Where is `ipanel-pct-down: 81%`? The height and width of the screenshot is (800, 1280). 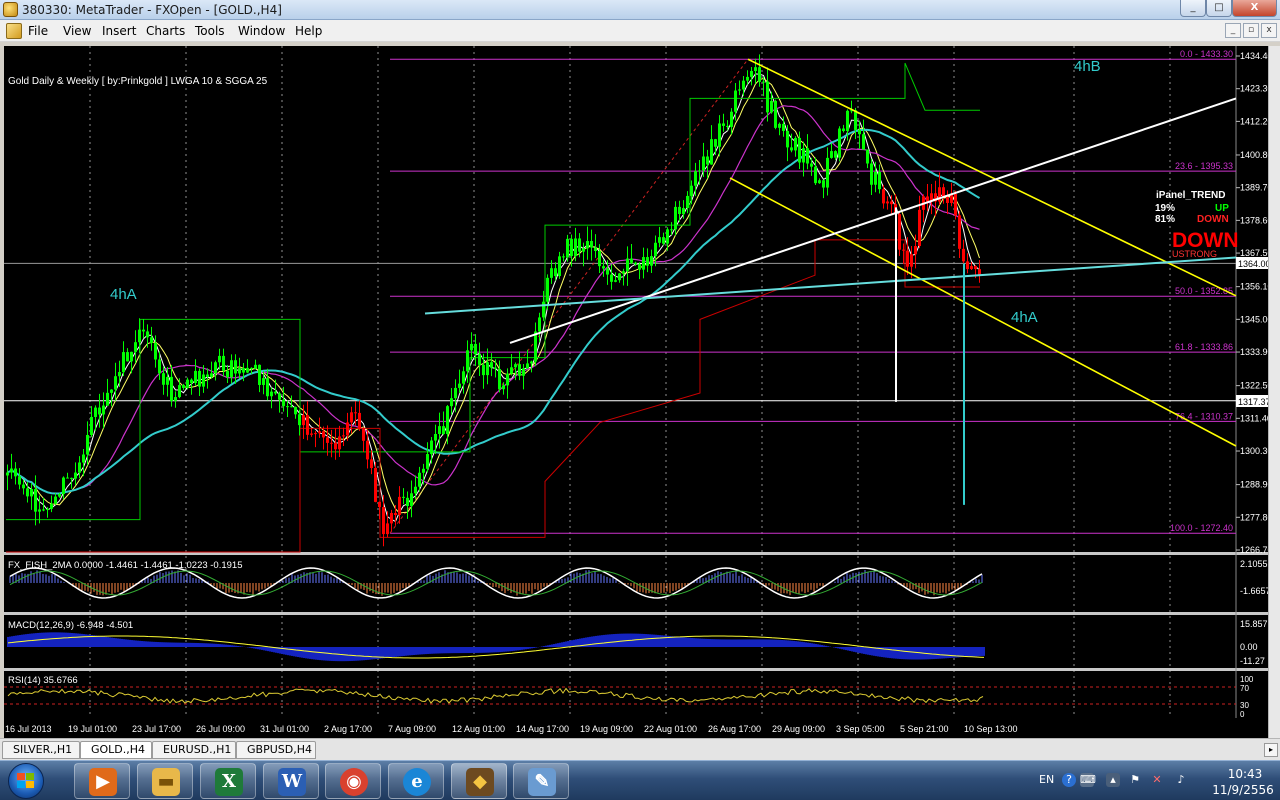 ipanel-pct-down: 81% is located at coordinates (1165, 219).